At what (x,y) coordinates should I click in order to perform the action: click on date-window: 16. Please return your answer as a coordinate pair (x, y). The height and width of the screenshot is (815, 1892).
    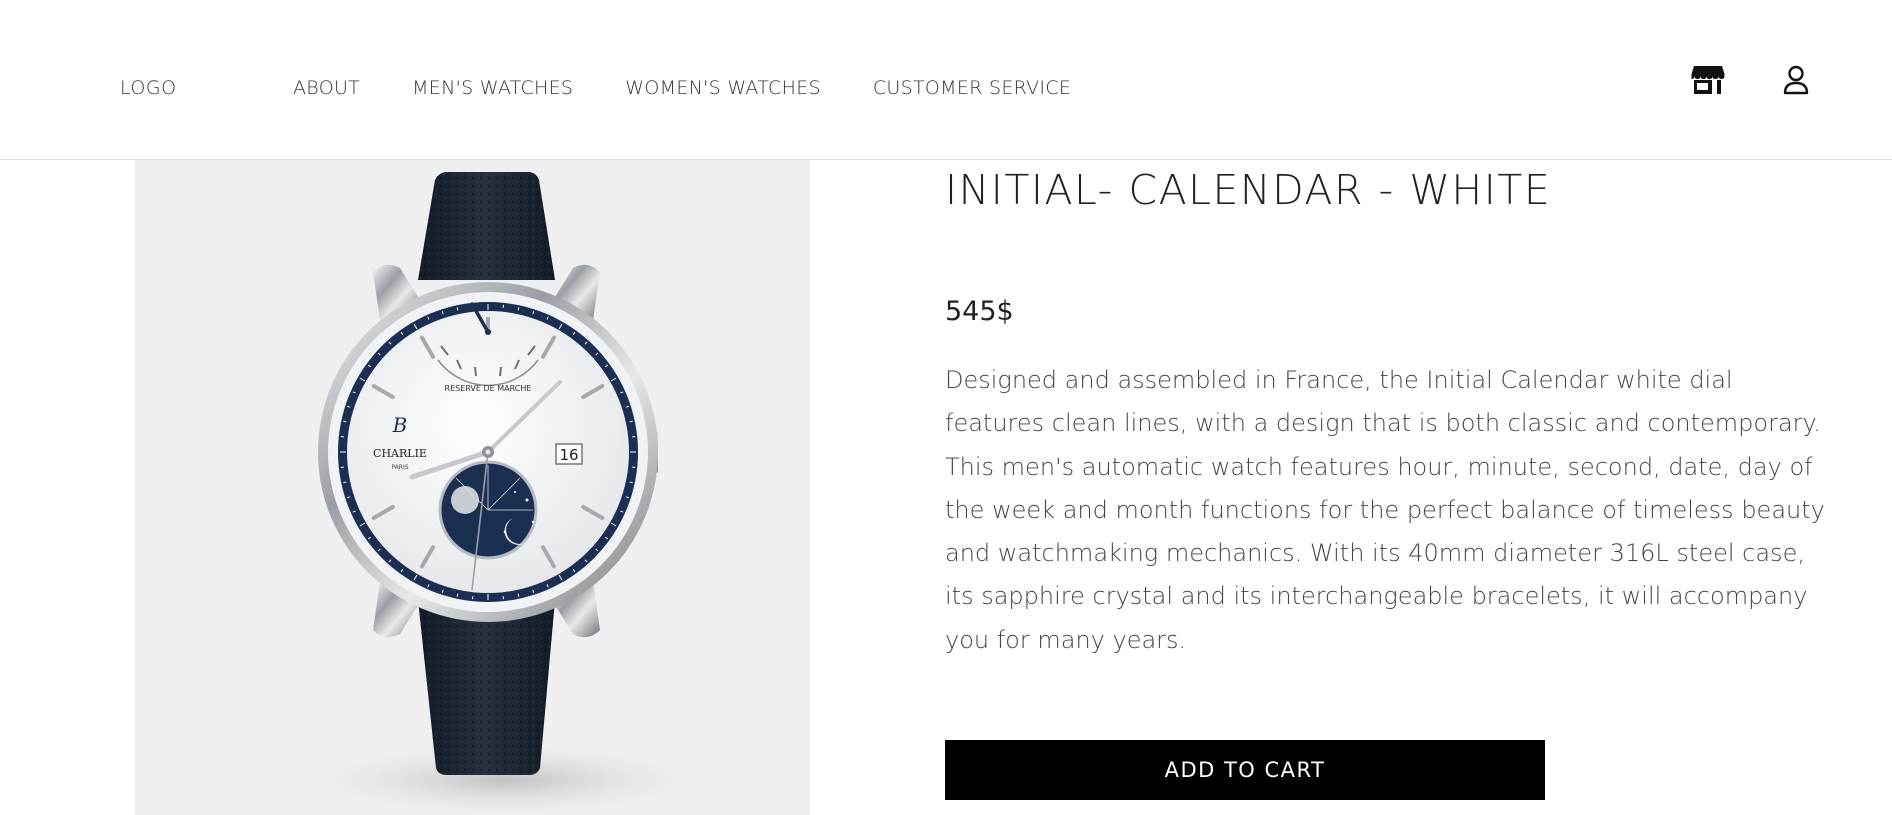
    Looking at the image, I should click on (568, 455).